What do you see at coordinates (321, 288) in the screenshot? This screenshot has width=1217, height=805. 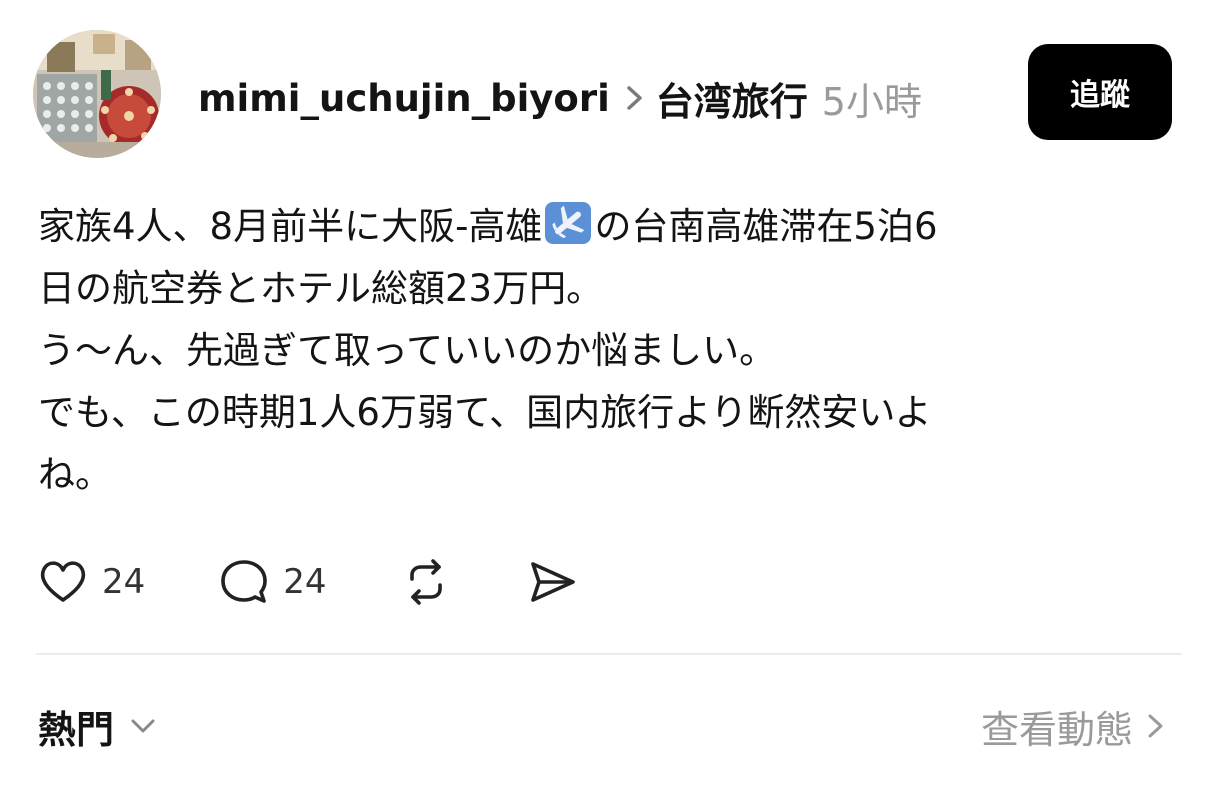 I see `post-body-line: 日の航空券とホテル総額23万円。` at bounding box center [321, 288].